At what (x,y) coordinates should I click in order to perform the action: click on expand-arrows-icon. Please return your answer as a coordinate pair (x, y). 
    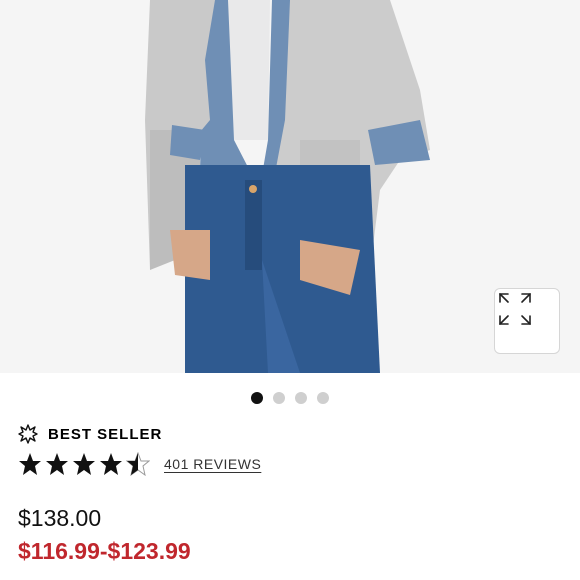
    Looking at the image, I should click on (515, 309).